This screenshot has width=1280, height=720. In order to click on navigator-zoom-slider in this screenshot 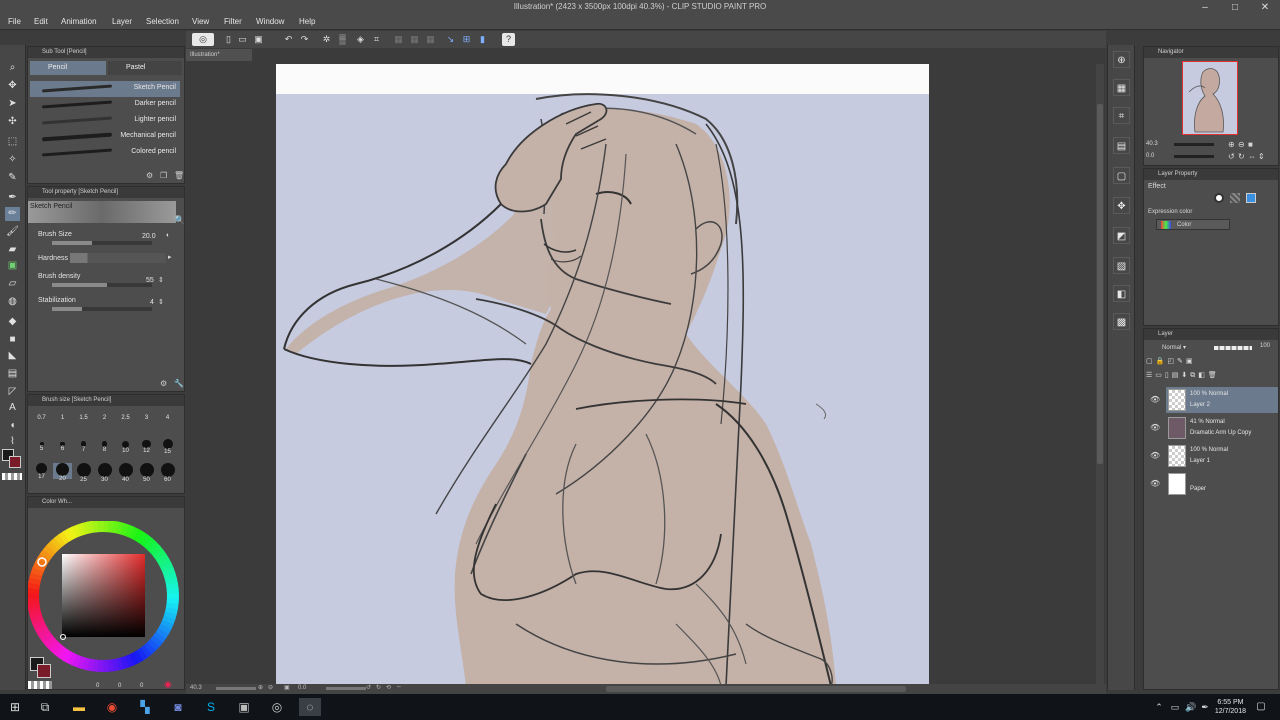, I will do `click(1194, 144)`.